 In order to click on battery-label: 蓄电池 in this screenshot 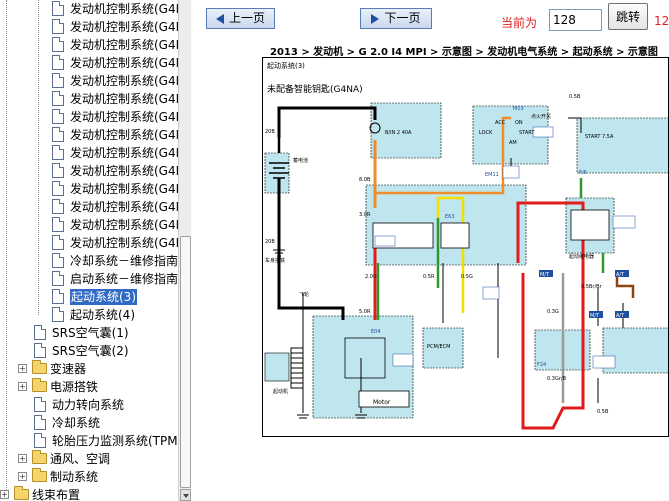, I will do `click(300, 160)`.